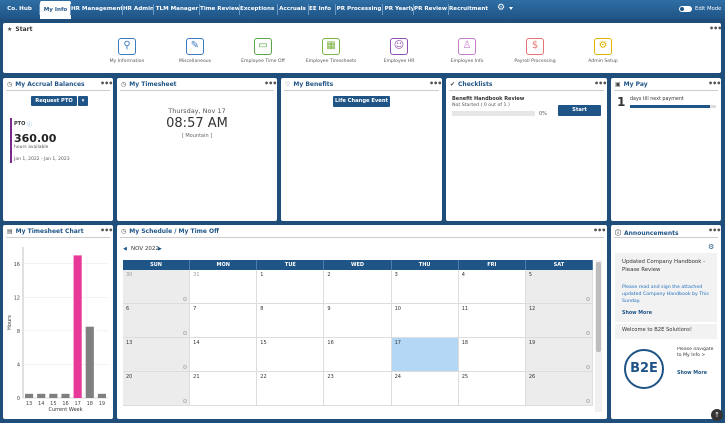  I want to click on calendar-day-number: 24, so click(397, 377).